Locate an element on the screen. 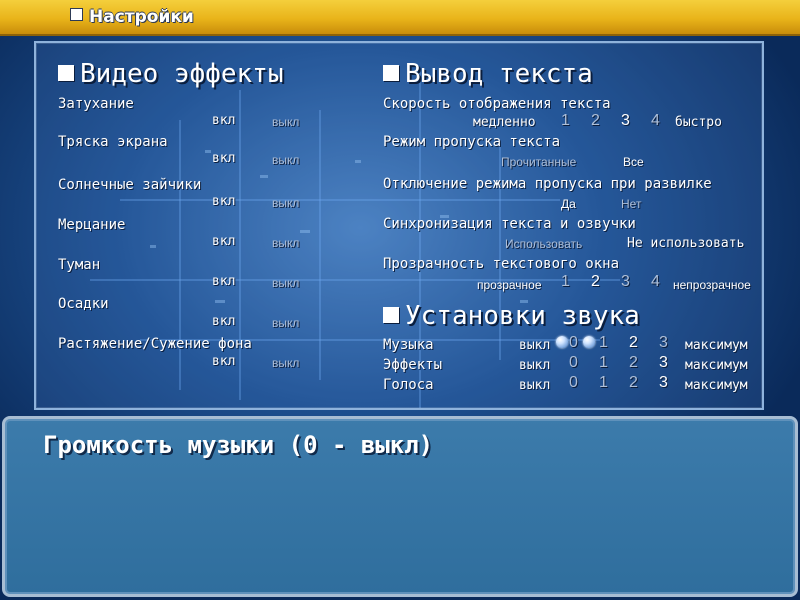  help-message-text: Громкость музыки (0 - выкл) is located at coordinates (238, 445).